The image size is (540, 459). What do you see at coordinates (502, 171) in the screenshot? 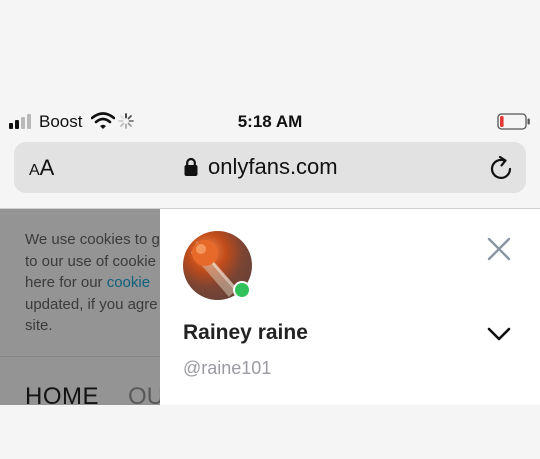
I see `reload-icon` at bounding box center [502, 171].